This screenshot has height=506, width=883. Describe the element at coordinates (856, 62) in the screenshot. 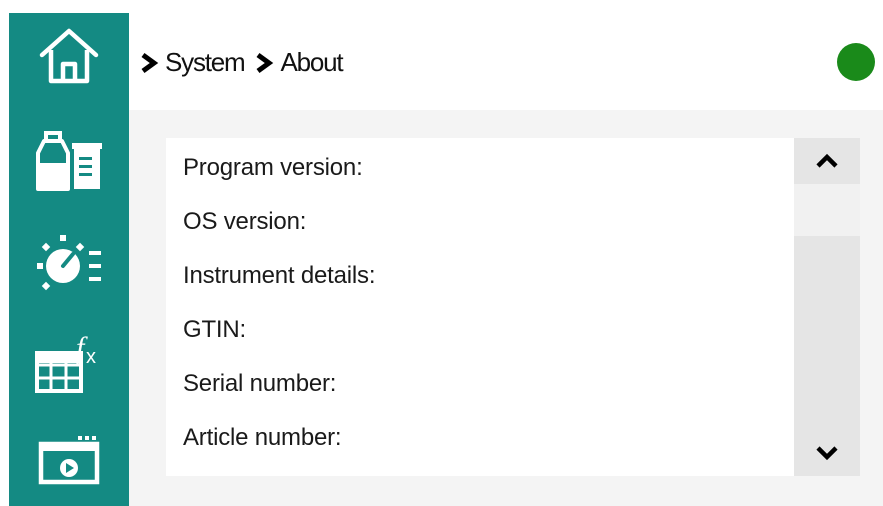

I see `status-indicator` at that location.